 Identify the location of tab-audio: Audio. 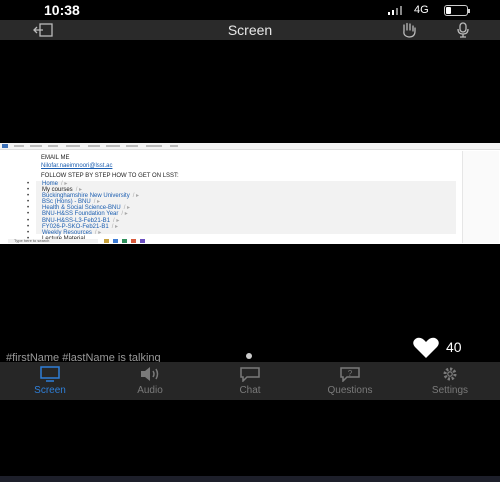
(150, 381).